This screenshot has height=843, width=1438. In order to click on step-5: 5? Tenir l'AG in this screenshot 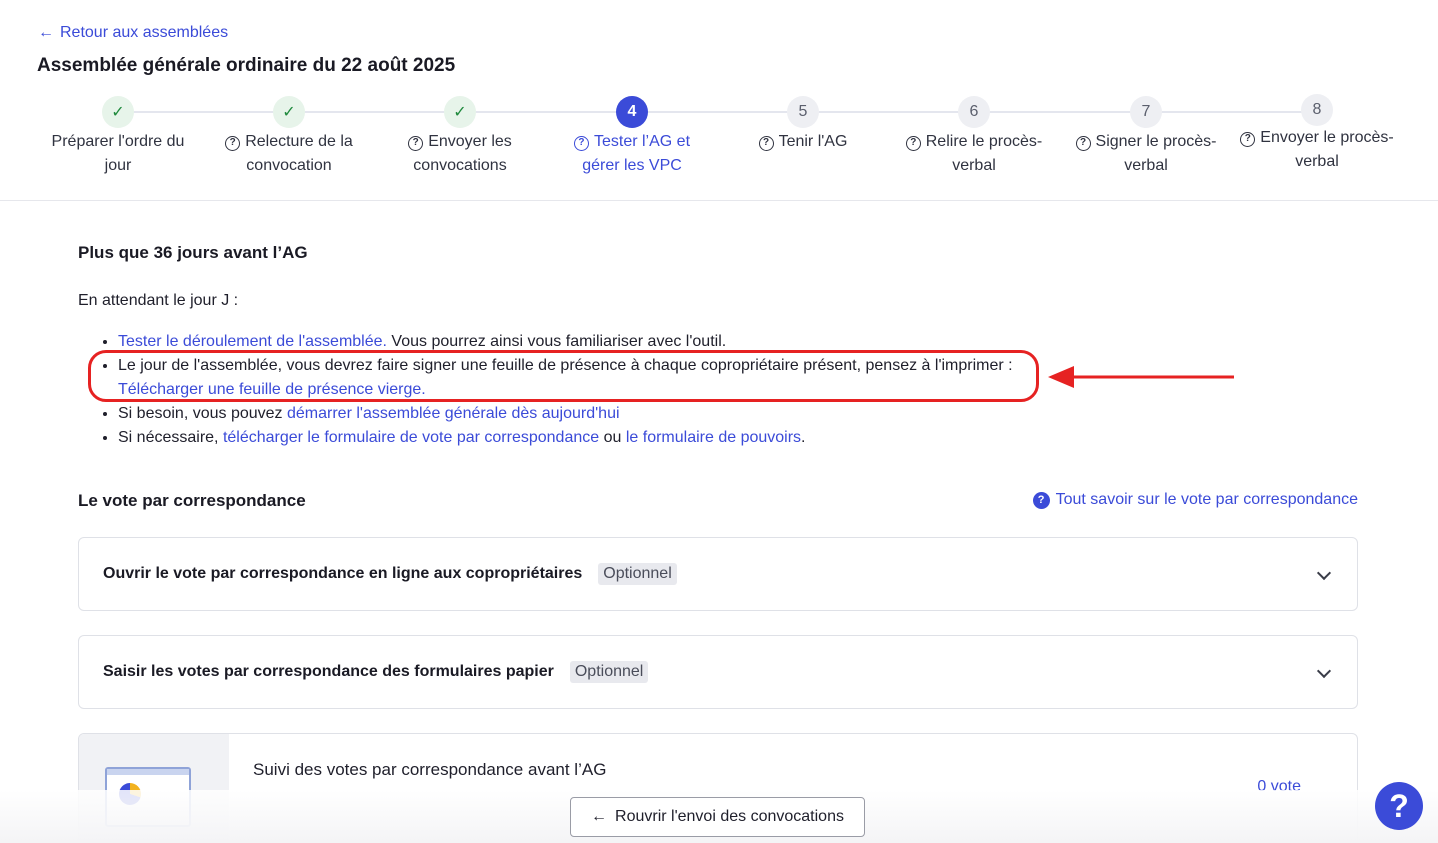, I will do `click(803, 125)`.